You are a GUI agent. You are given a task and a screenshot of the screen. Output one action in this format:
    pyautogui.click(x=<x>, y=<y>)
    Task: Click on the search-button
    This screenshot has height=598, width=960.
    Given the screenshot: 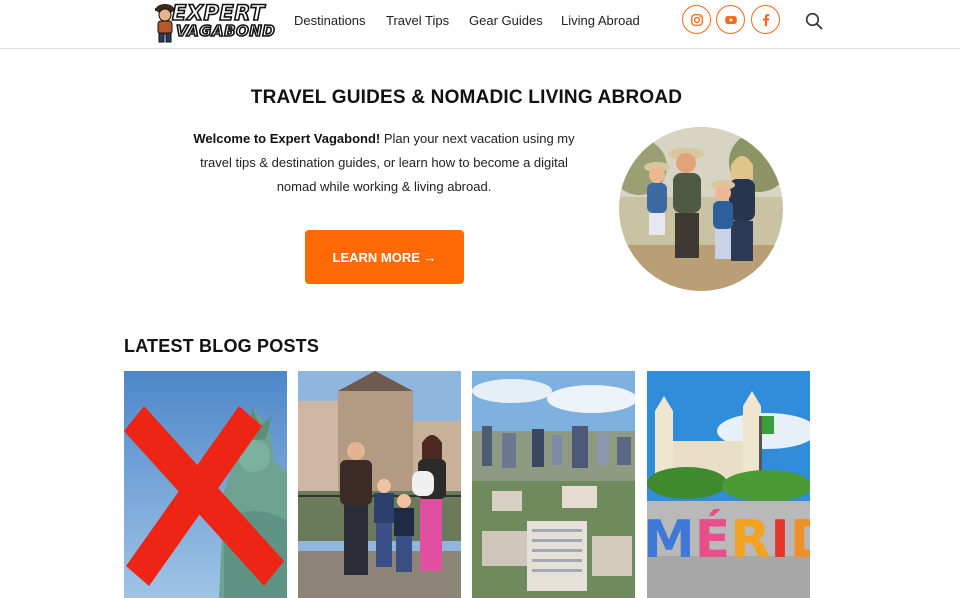 What is the action you would take?
    pyautogui.click(x=814, y=21)
    